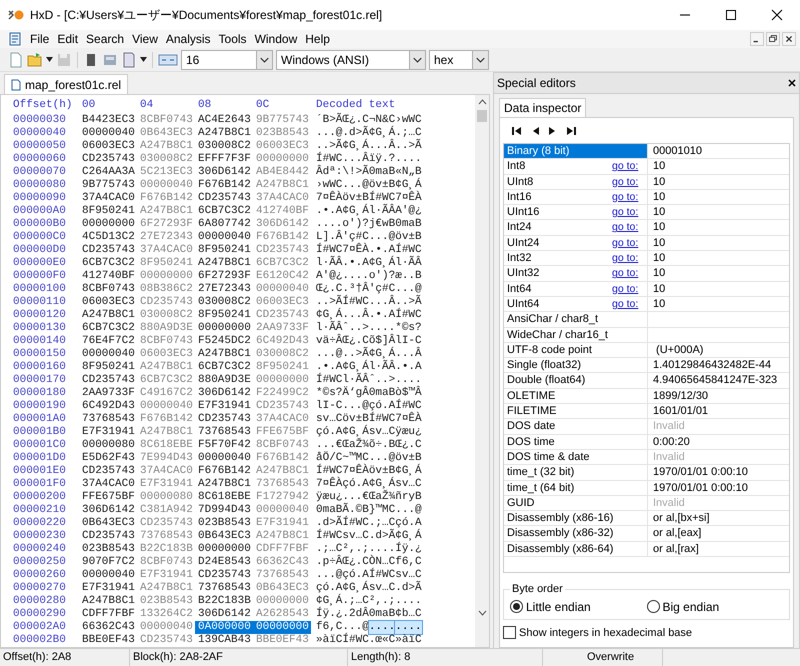  I want to click on field-name: Disassembly (x86-64), so click(576, 549).